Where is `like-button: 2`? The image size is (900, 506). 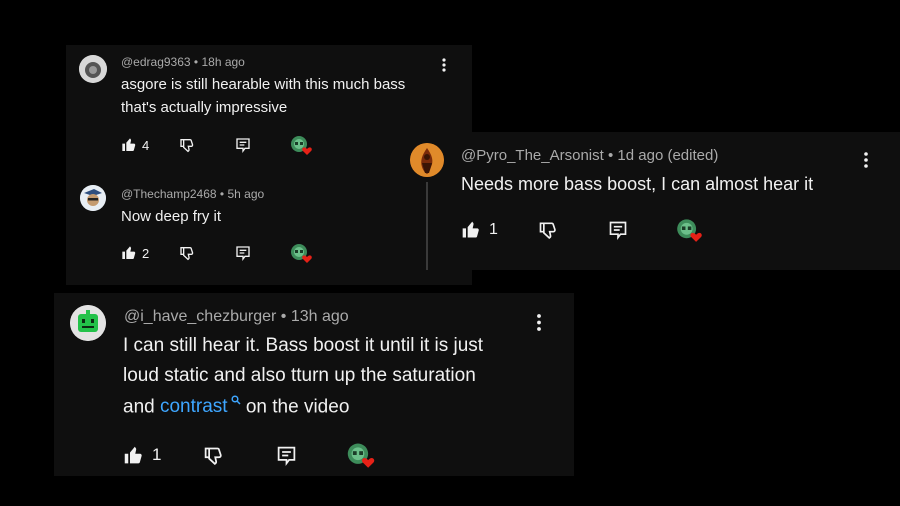
like-button: 2 is located at coordinates (135, 253).